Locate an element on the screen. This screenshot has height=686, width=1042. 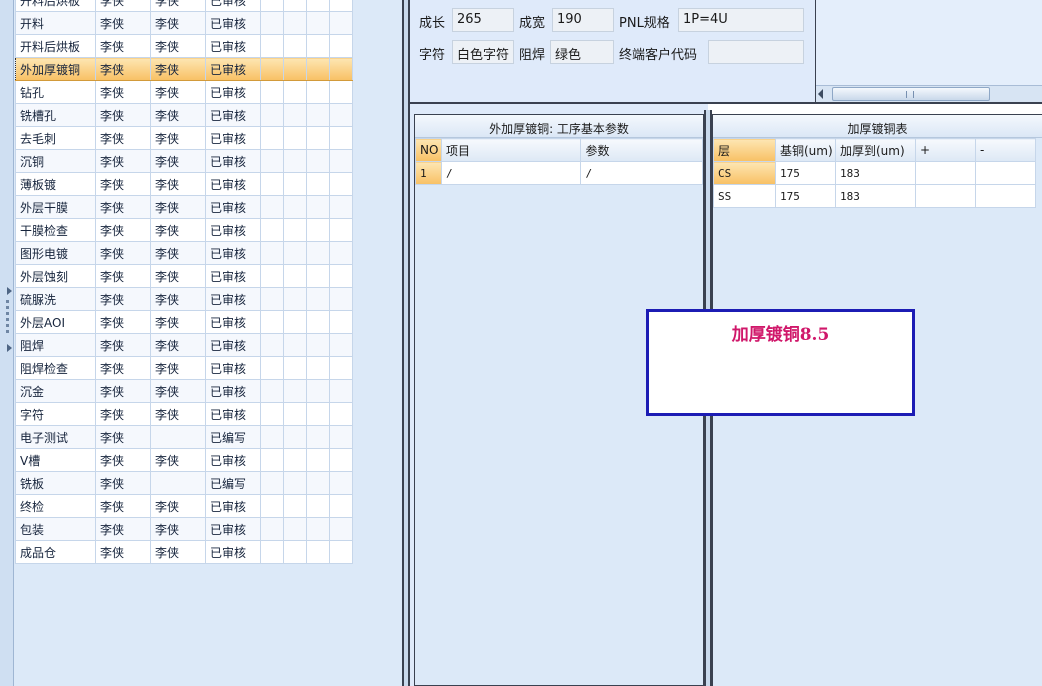
process-name-cell: 图形电镀 is located at coordinates (55, 253).